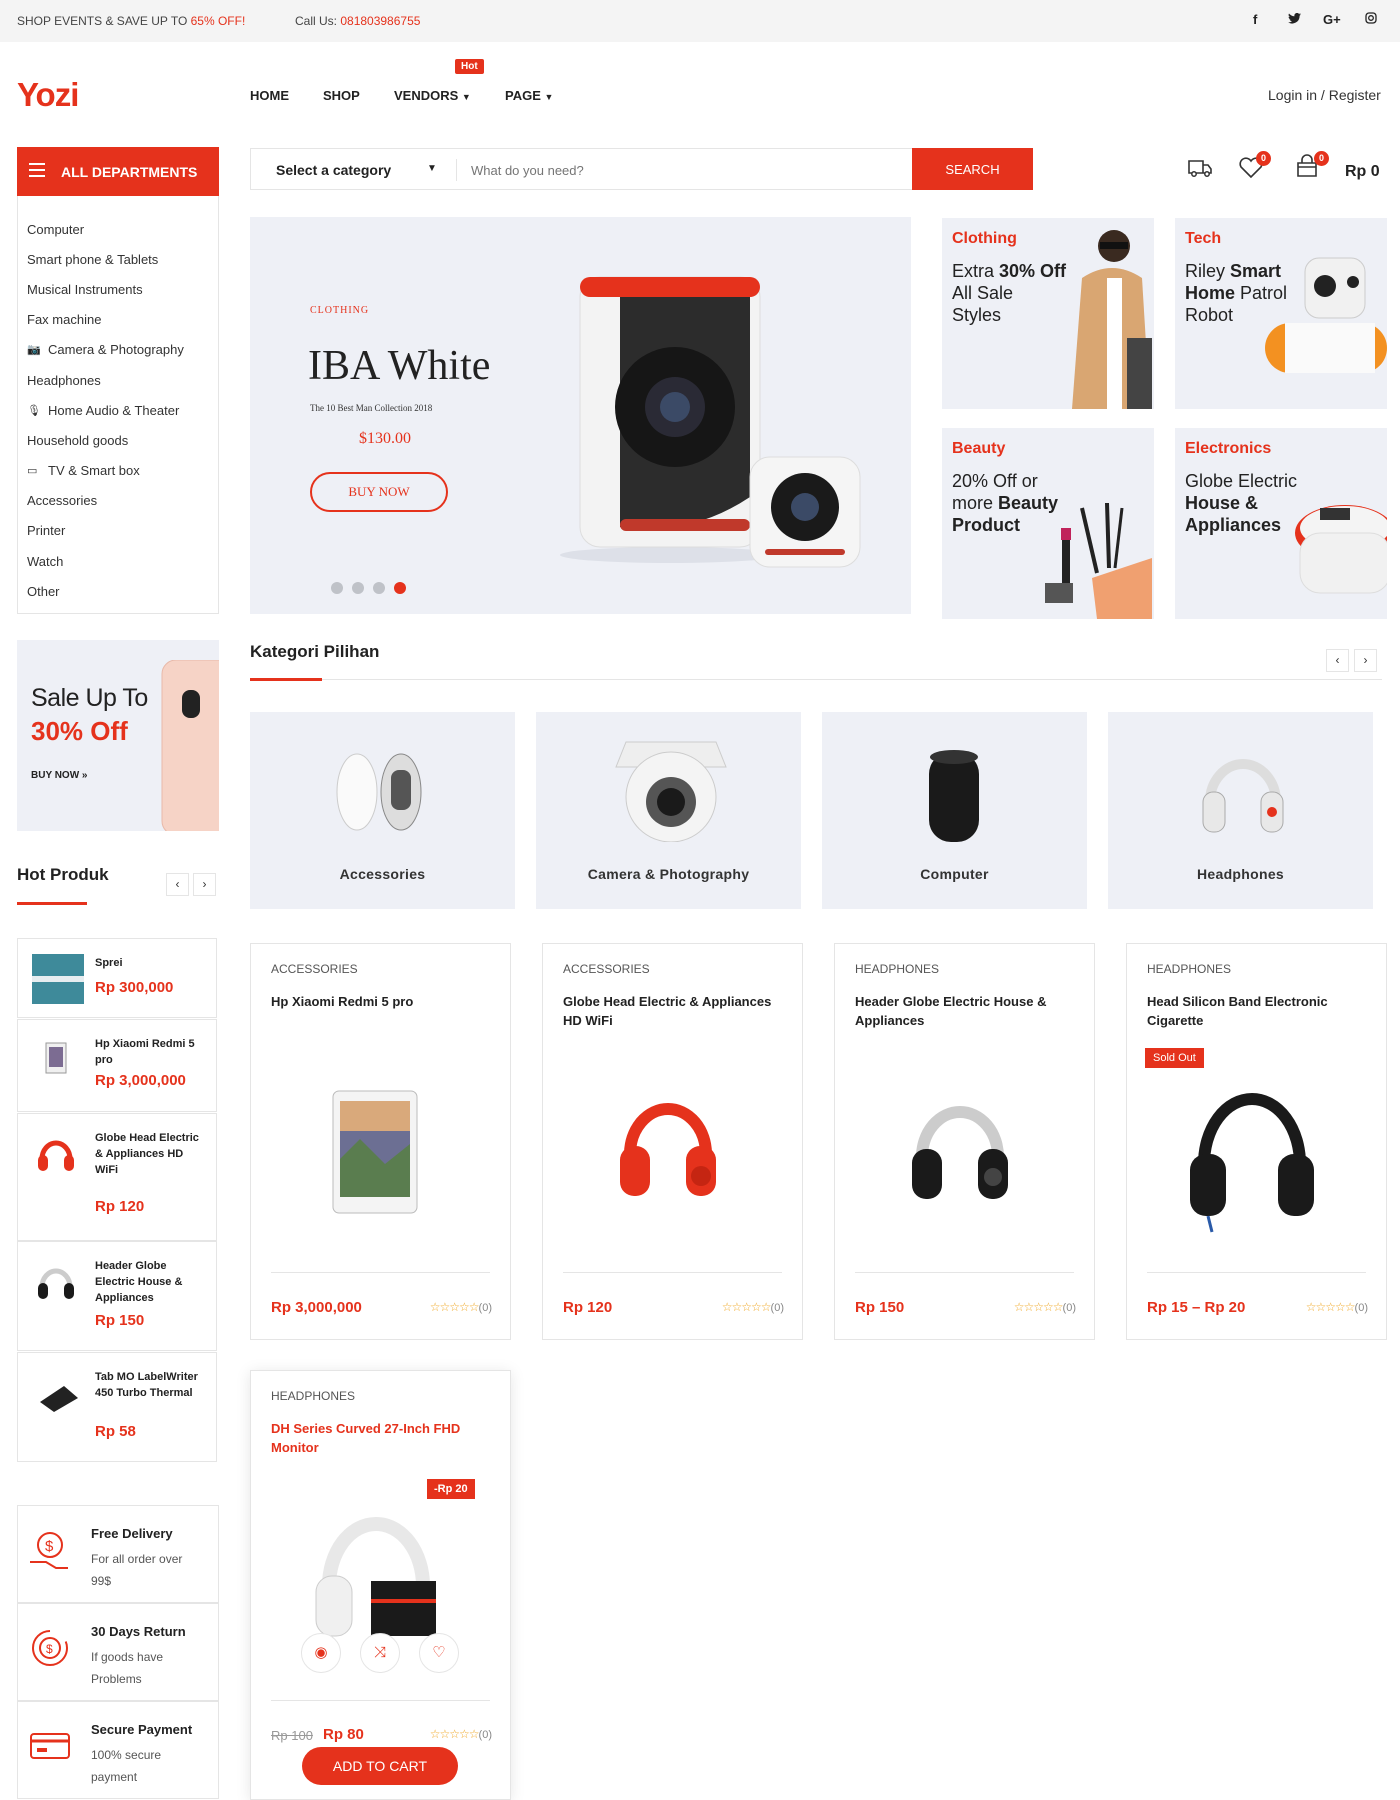 The width and height of the screenshot is (1400, 1800). Describe the element at coordinates (177, 884) in the screenshot. I see `hot-prev-arrow: ‹` at that location.